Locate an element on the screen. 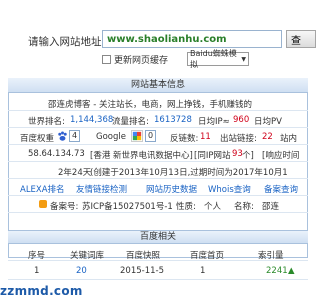 The image size is (320, 300). google-pr-badge: 0 is located at coordinates (151, 136).